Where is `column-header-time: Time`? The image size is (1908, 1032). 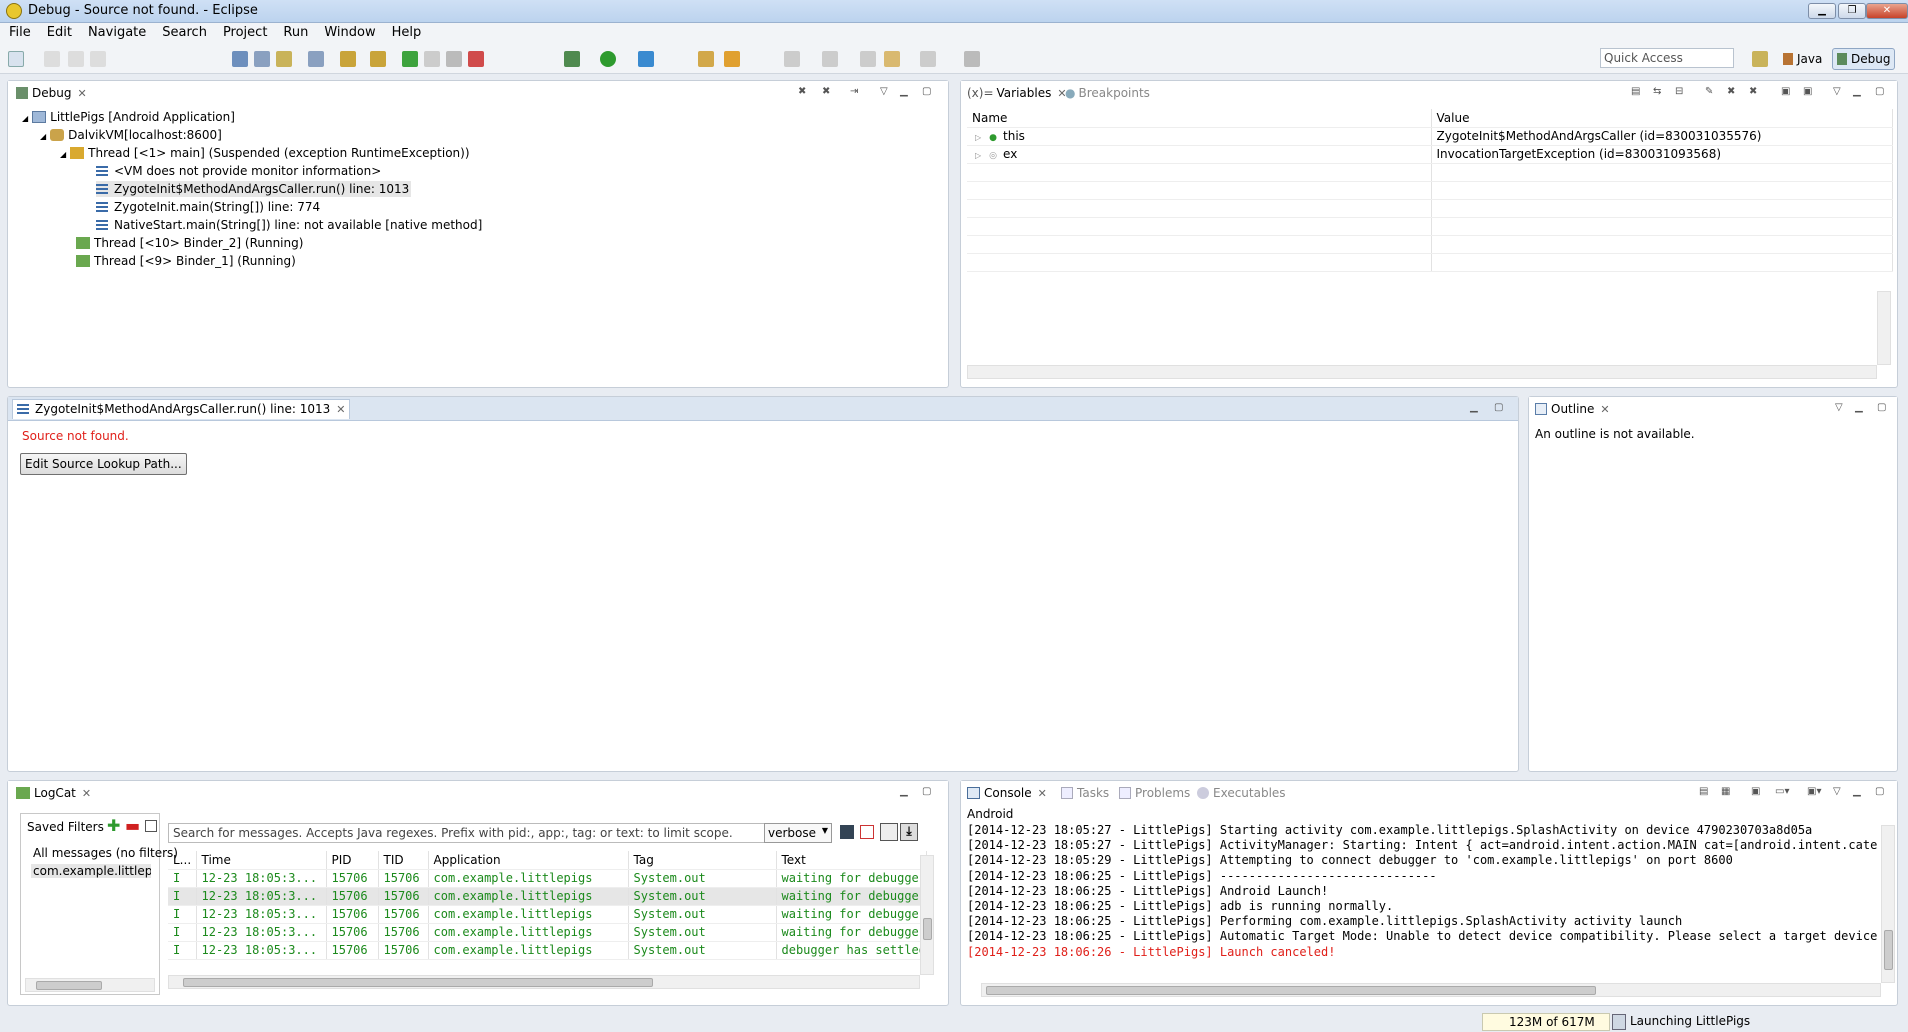
column-header-time: Time is located at coordinates (261, 860).